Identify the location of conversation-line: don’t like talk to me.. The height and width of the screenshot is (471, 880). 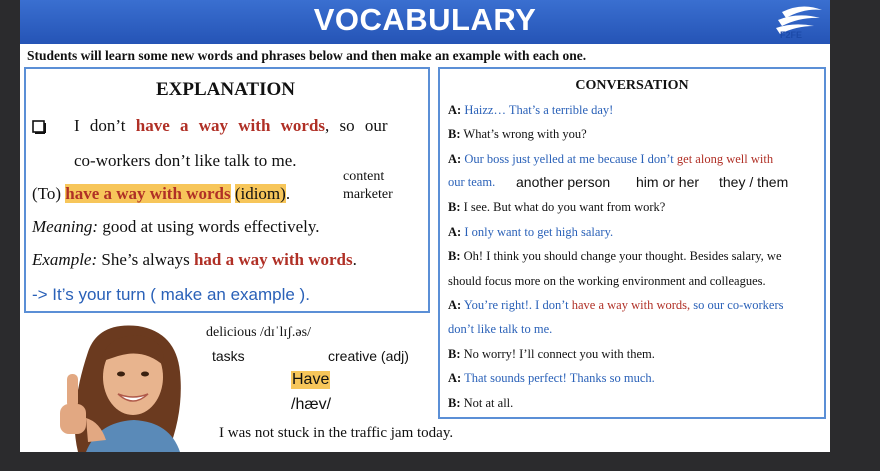
(500, 329).